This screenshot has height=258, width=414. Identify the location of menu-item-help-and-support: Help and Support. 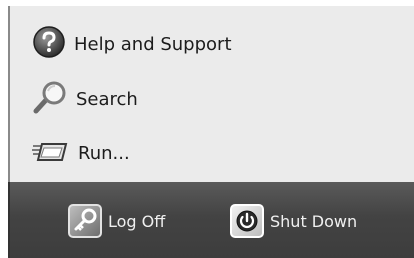
(132, 44).